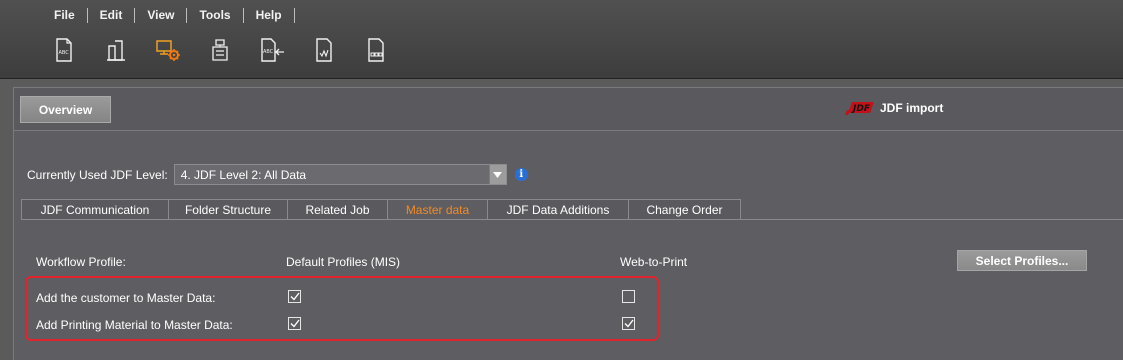 This screenshot has height=360, width=1123. I want to click on web-to-print-header: Web-to-Print, so click(654, 262).